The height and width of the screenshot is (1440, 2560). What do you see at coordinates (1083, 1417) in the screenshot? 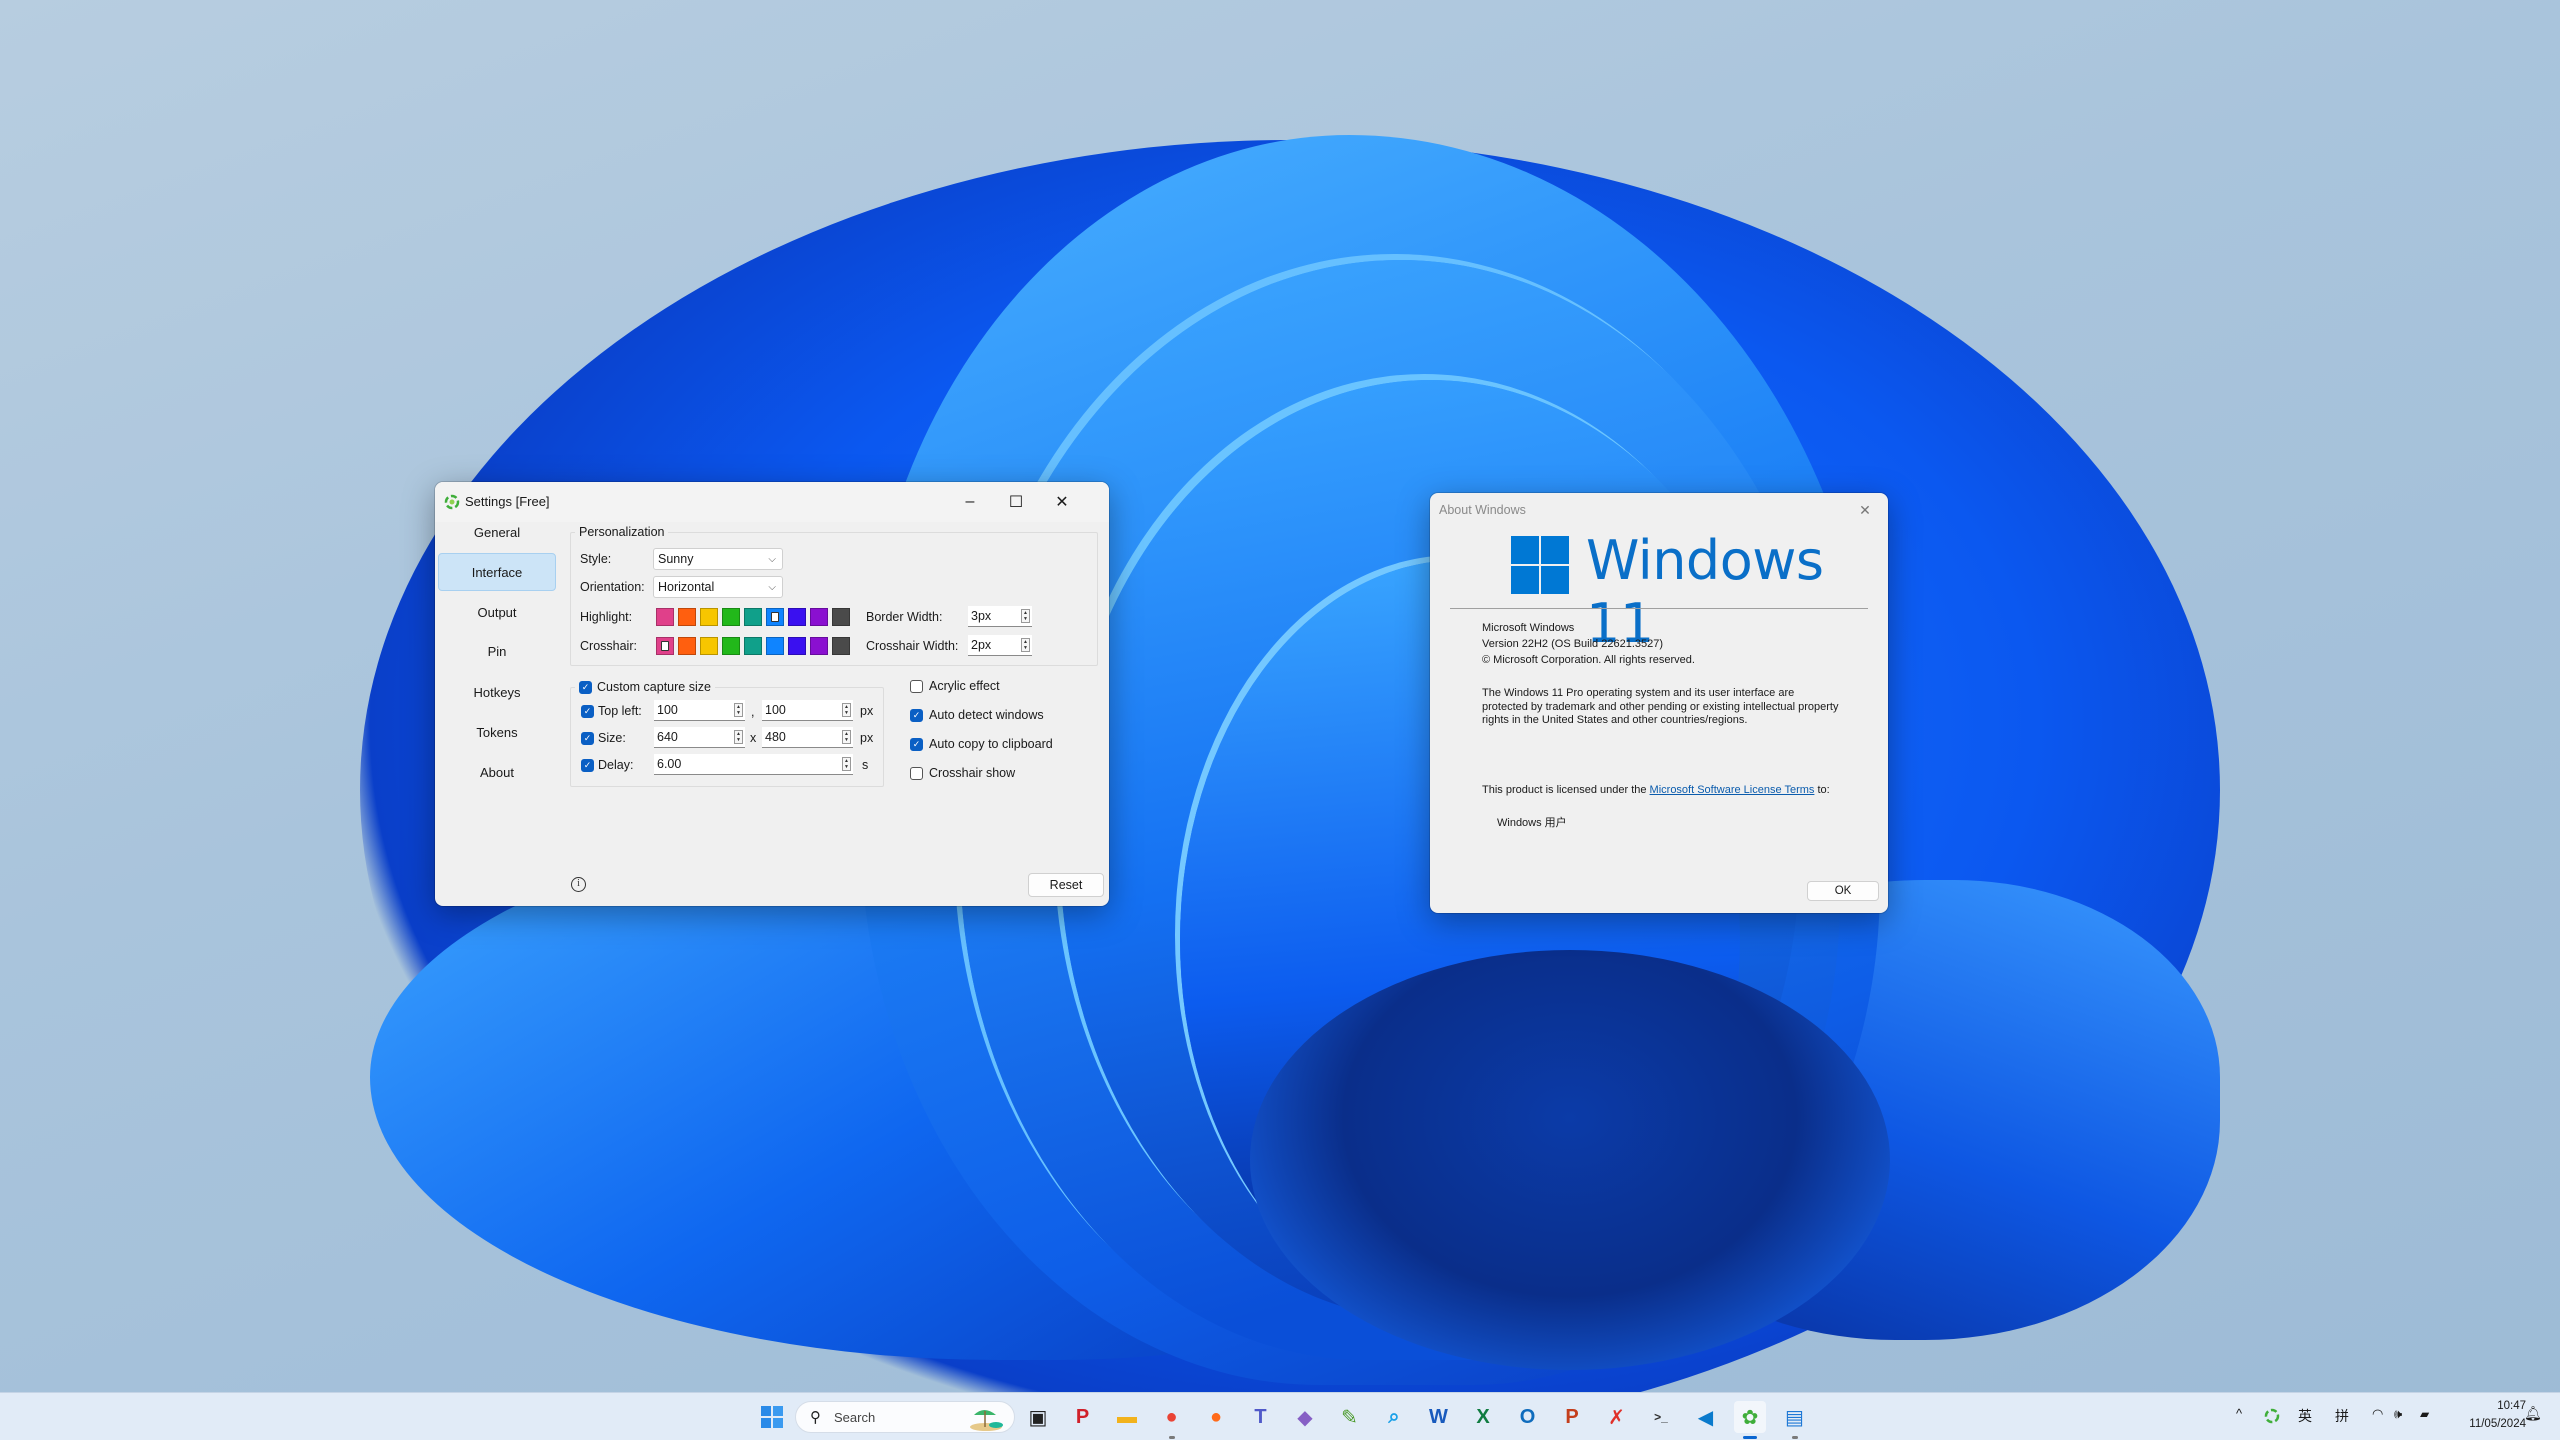
I see `taskbar-app-red-app: P` at bounding box center [1083, 1417].